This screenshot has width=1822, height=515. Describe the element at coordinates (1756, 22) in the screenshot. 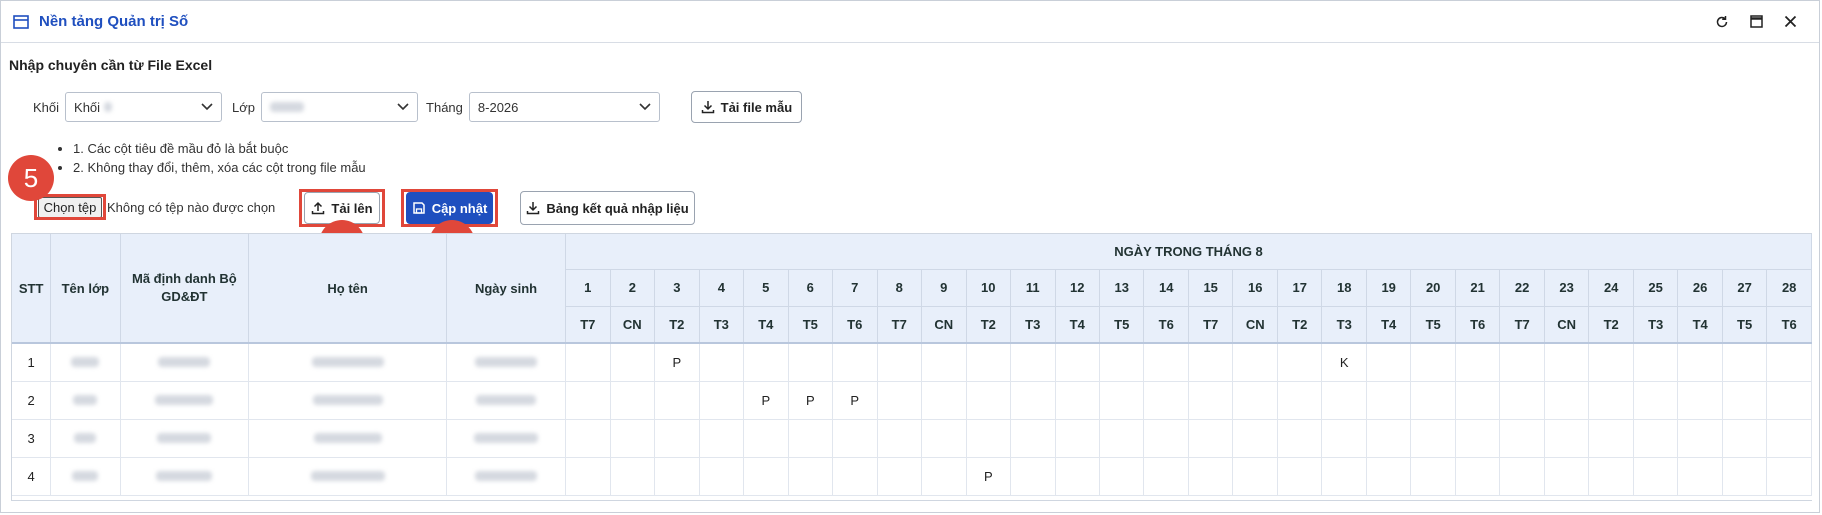

I see `maximize-button` at that location.